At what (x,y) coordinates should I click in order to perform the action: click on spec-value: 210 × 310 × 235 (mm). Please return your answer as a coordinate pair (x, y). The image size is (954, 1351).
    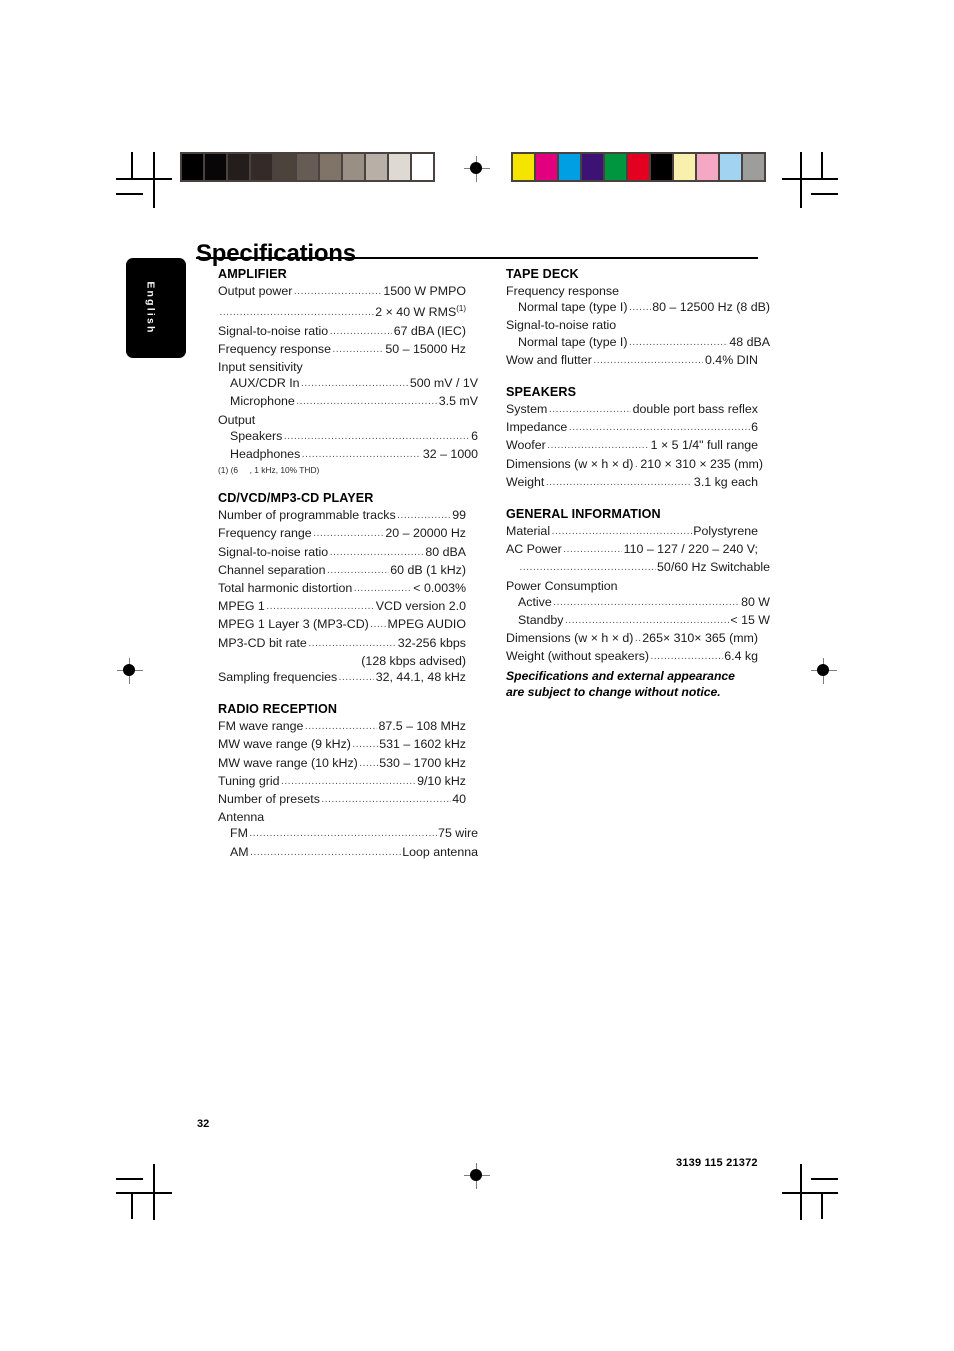
    Looking at the image, I should click on (702, 463).